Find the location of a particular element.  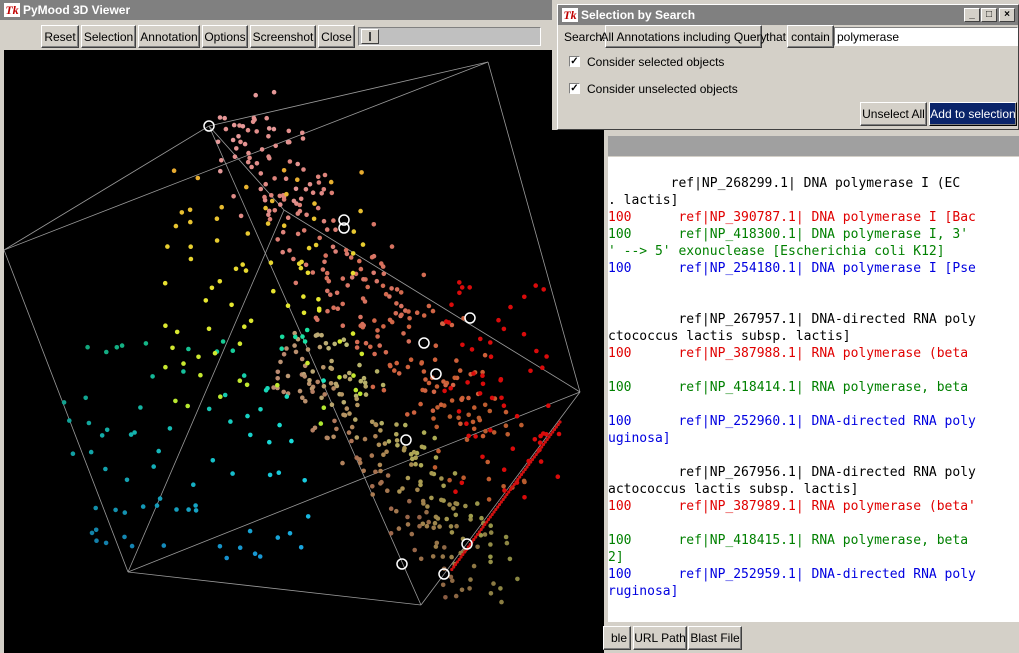

tab-table: ble is located at coordinates (617, 638).